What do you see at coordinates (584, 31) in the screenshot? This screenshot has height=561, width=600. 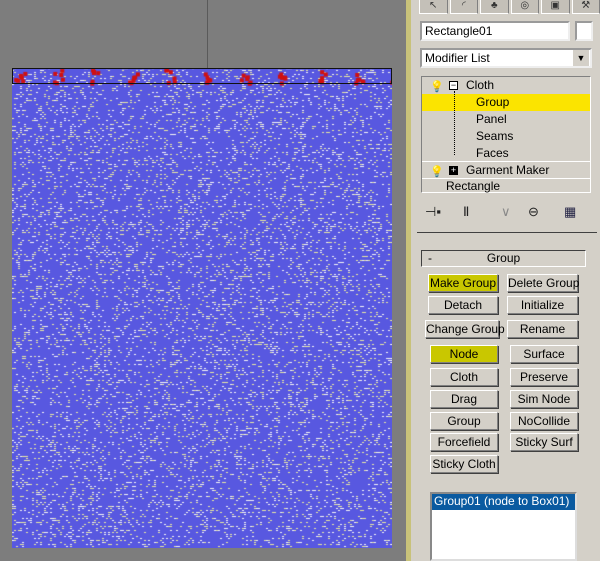 I see `object-color-swatch` at bounding box center [584, 31].